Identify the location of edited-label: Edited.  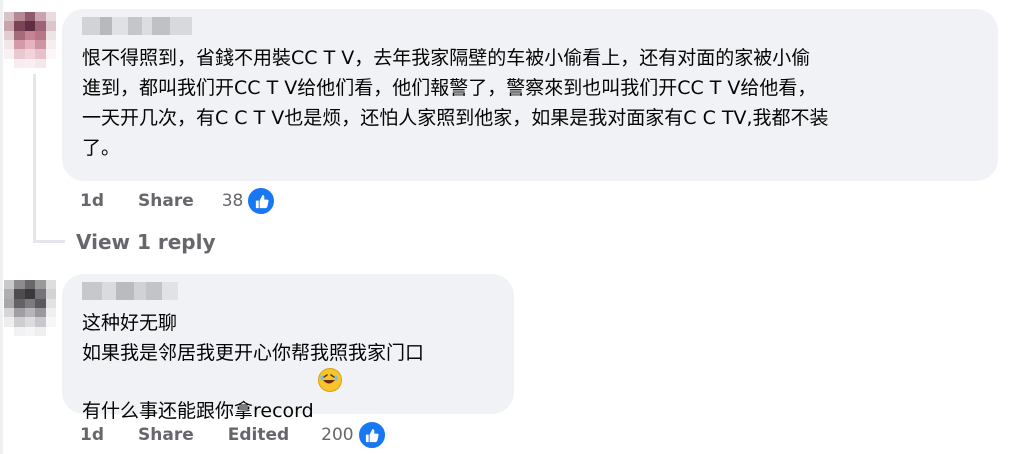
(258, 435).